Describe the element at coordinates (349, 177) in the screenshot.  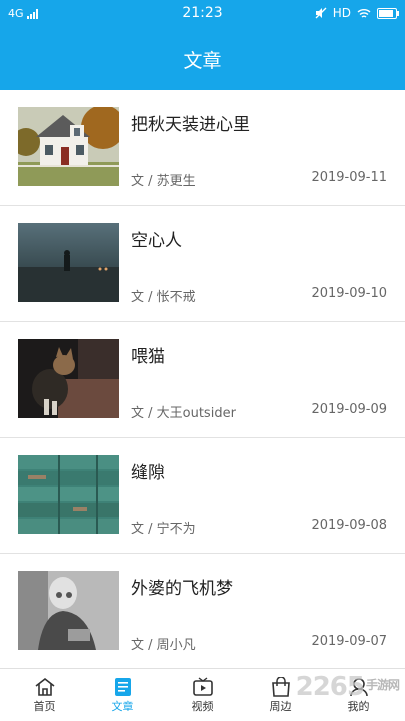
I see `article-date: 2019-09-11` at that location.